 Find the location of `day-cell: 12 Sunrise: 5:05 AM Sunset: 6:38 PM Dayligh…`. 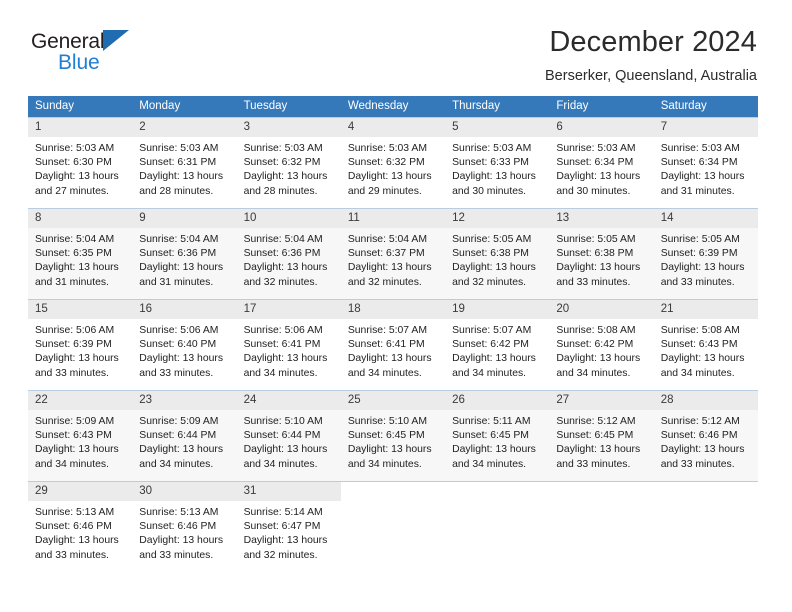

day-cell: 12 Sunrise: 5:05 AM Sunset: 6:38 PM Dayligh… is located at coordinates (497, 254).